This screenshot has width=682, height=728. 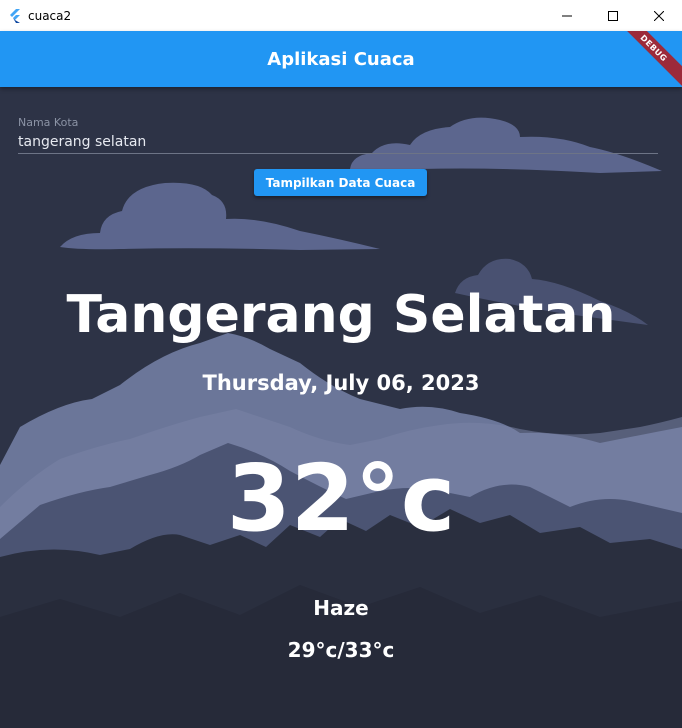 I want to click on maximize-icon, so click(x=613, y=15).